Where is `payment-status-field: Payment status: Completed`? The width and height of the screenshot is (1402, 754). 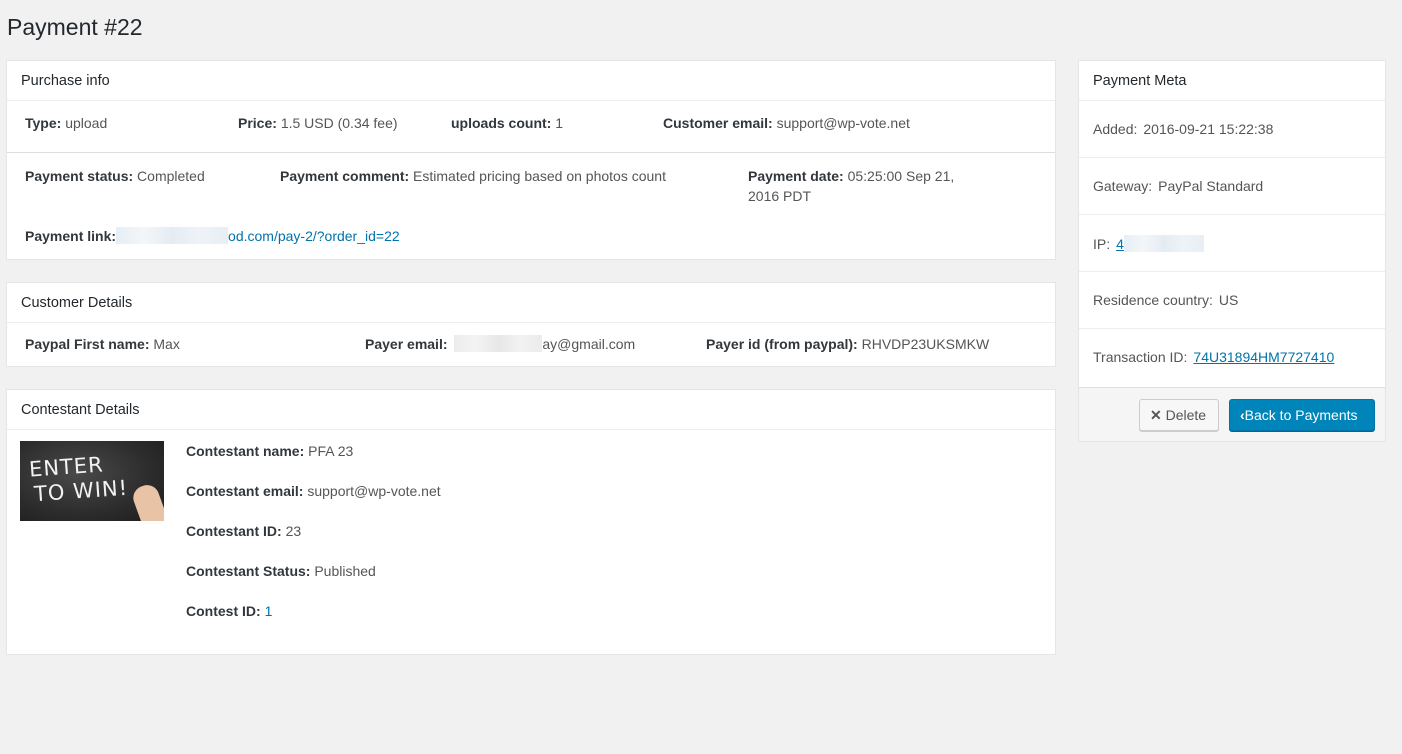 payment-status-field: Payment status: Completed is located at coordinates (115, 176).